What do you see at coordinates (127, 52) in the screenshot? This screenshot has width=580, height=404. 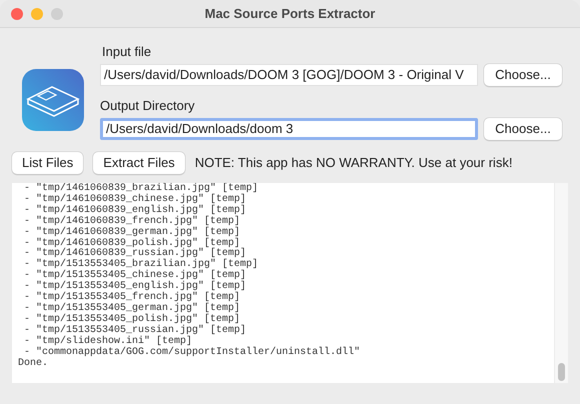 I see `input-file-label: Input file` at bounding box center [127, 52].